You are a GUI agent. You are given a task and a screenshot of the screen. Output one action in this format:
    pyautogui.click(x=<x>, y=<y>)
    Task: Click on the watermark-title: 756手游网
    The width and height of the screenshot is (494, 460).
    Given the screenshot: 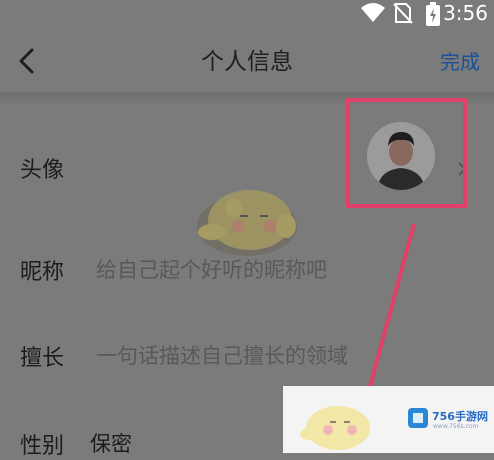 What is the action you would take?
    pyautogui.click(x=460, y=416)
    